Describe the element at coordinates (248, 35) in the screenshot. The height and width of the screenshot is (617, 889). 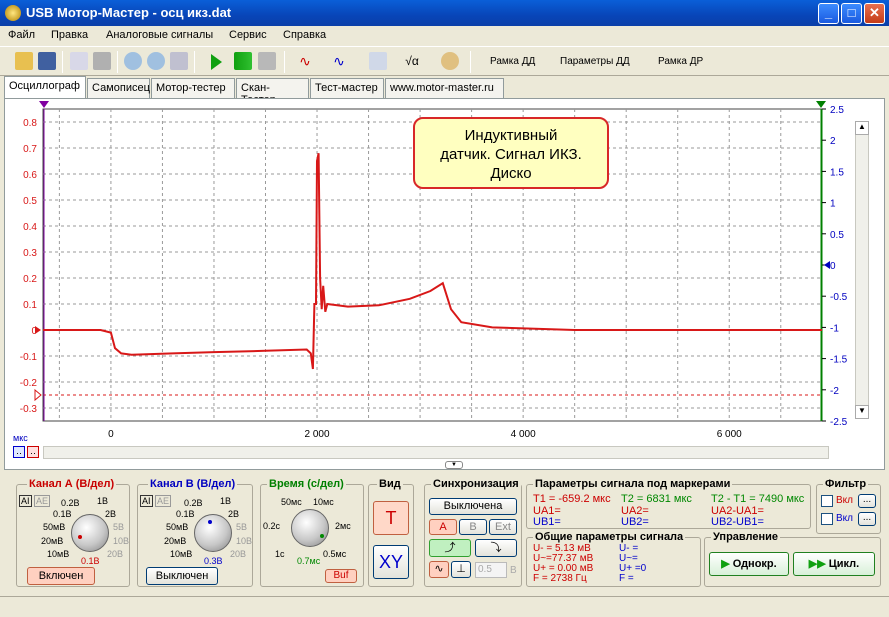
I see `menu-service: Сервис` at that location.